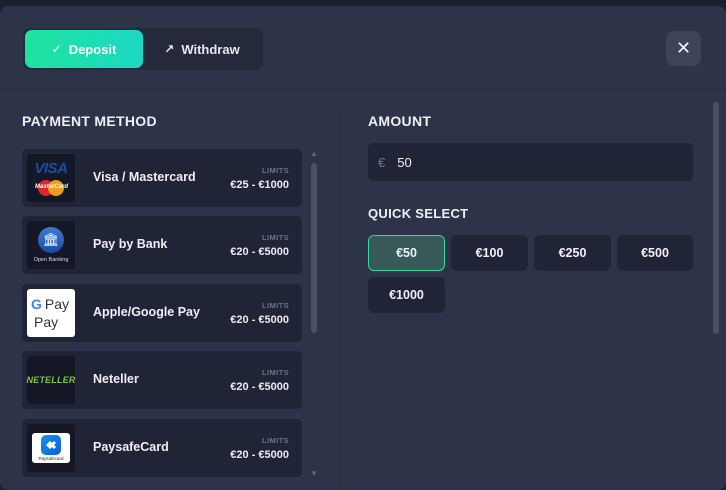  Describe the element at coordinates (89, 121) in the screenshot. I see `payment-method-heading: PAYMENT METHOD` at that location.